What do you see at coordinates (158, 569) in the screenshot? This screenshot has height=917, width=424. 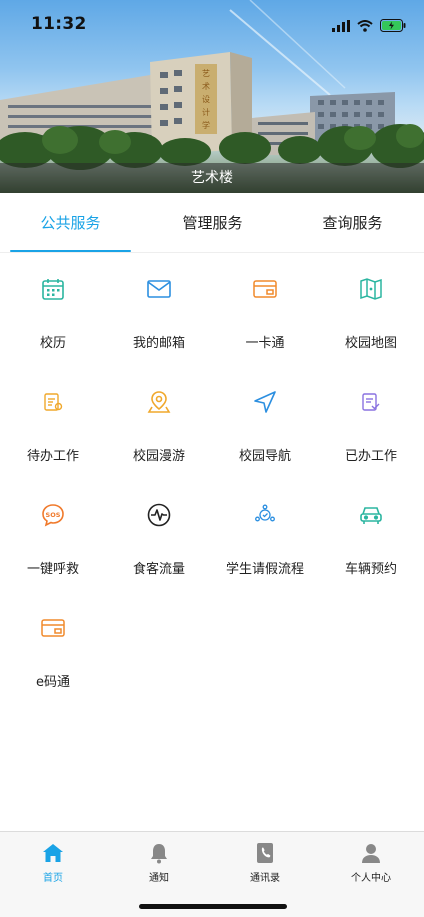 I see `service-label: 食客流量` at bounding box center [158, 569].